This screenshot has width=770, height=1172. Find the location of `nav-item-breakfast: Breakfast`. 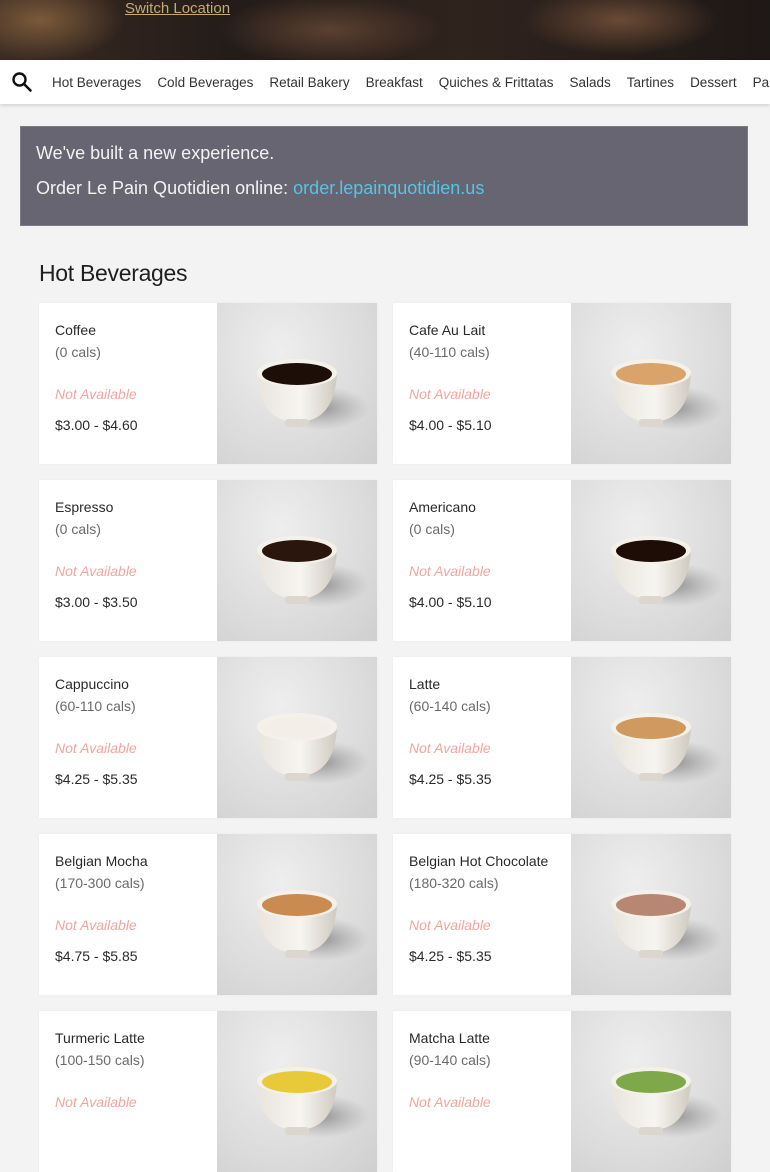

nav-item-breakfast: Breakfast is located at coordinates (394, 82).